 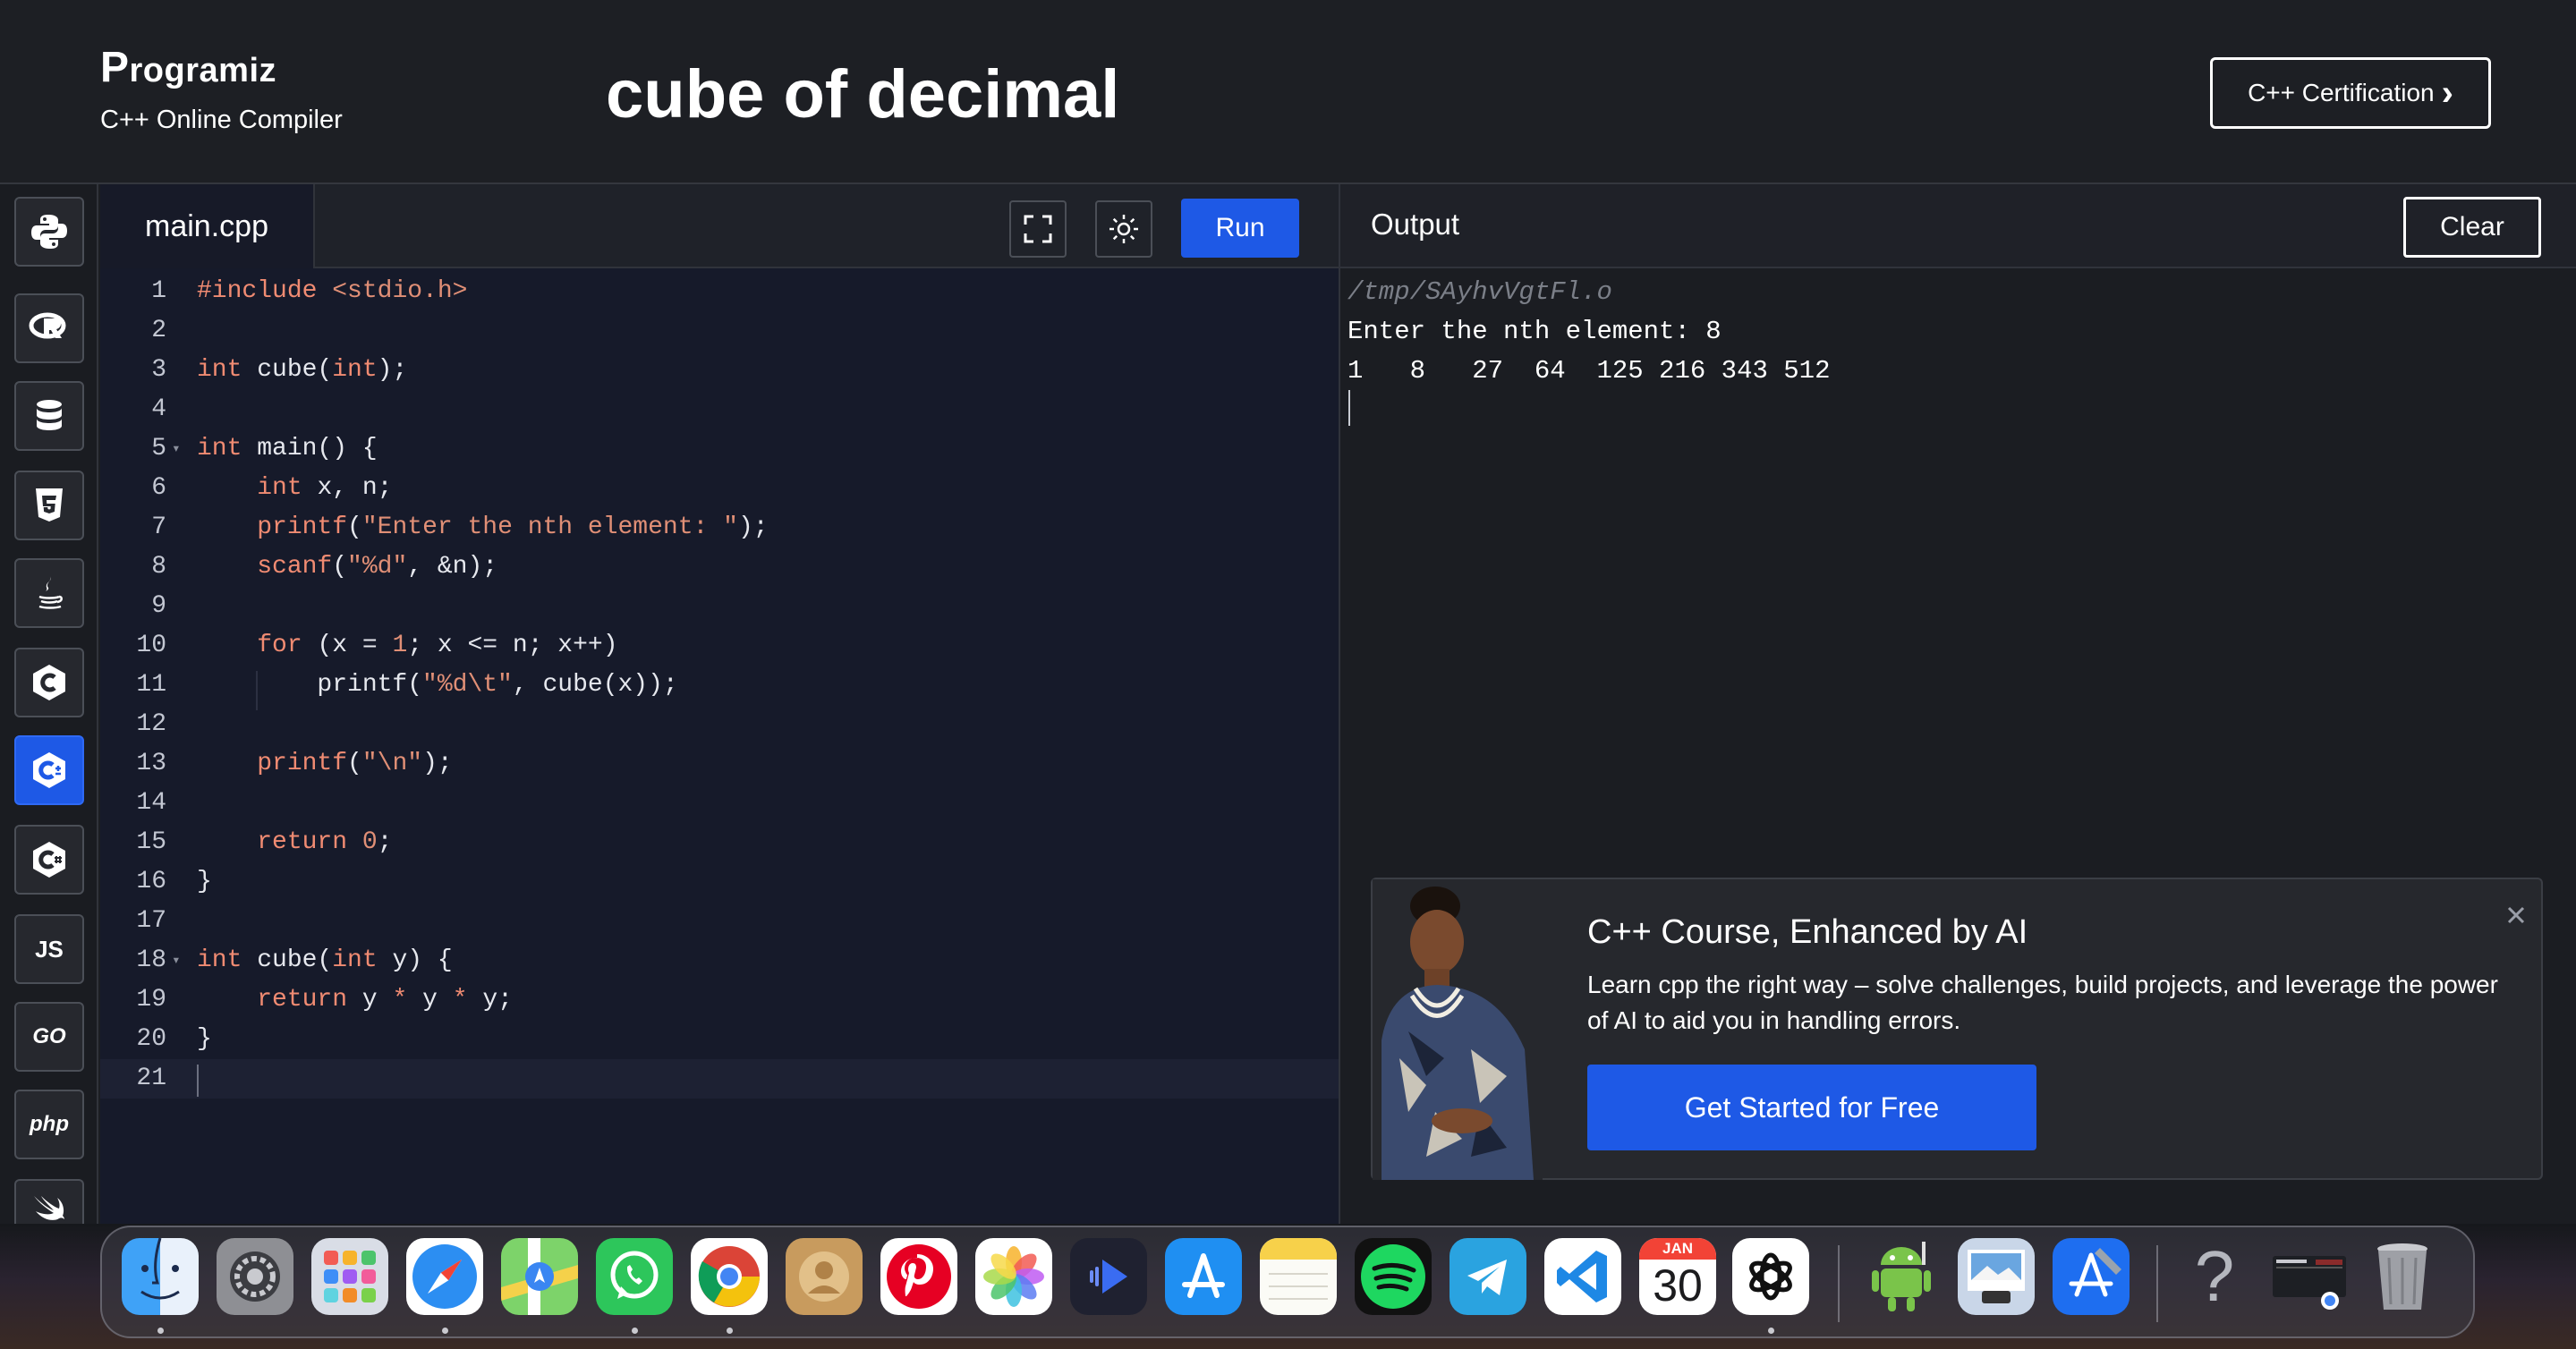 I want to click on get-started-button: Get Started for Free, so click(x=1811, y=1107).